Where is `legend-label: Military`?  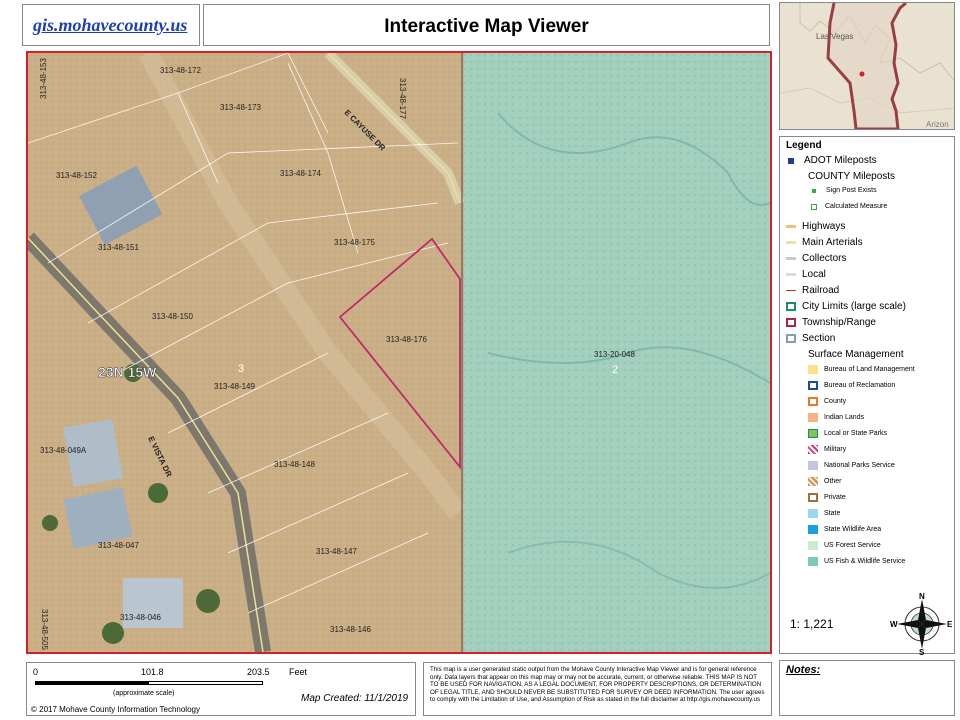
legend-label: Military is located at coordinates (835, 449).